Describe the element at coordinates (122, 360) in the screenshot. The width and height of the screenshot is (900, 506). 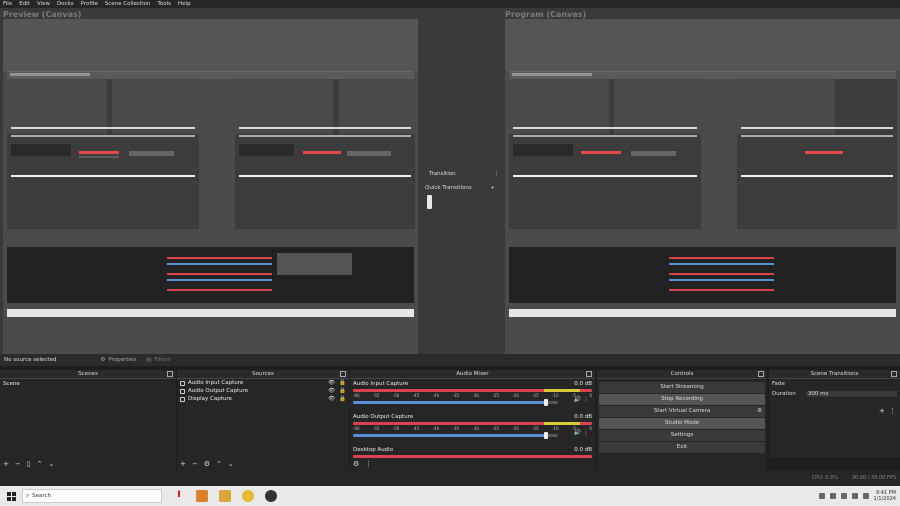
I see `properties-label: Properties` at that location.